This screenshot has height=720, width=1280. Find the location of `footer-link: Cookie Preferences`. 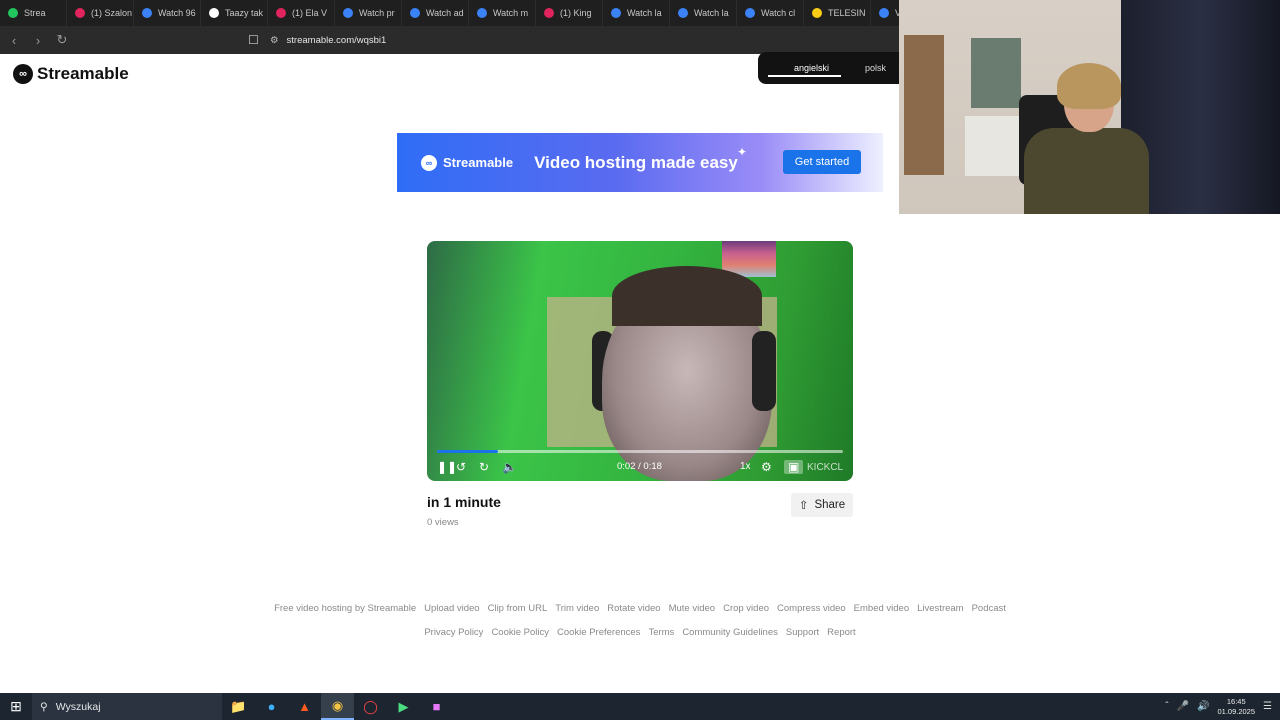

footer-link: Cookie Preferences is located at coordinates (598, 632).